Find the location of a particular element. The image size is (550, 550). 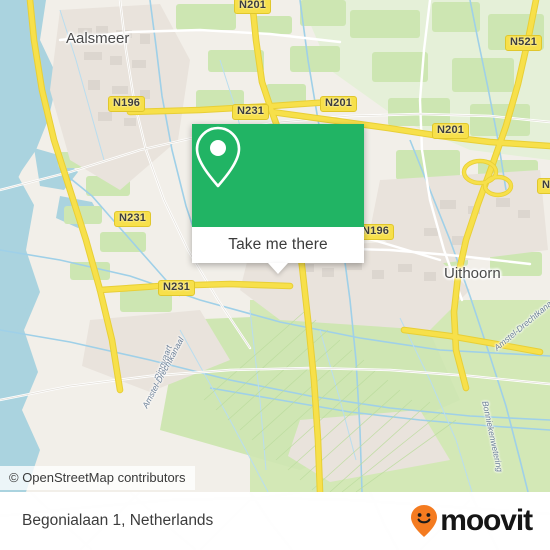

location-popup-card: Take me there is located at coordinates (278, 199).